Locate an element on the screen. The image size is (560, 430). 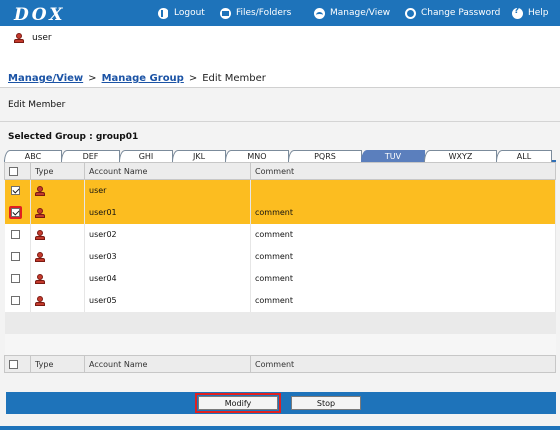
alphabet-tabs: ABC DEF GHI JKL MNO PQRS TUV WXYZ ALL is located at coordinates (280, 156).